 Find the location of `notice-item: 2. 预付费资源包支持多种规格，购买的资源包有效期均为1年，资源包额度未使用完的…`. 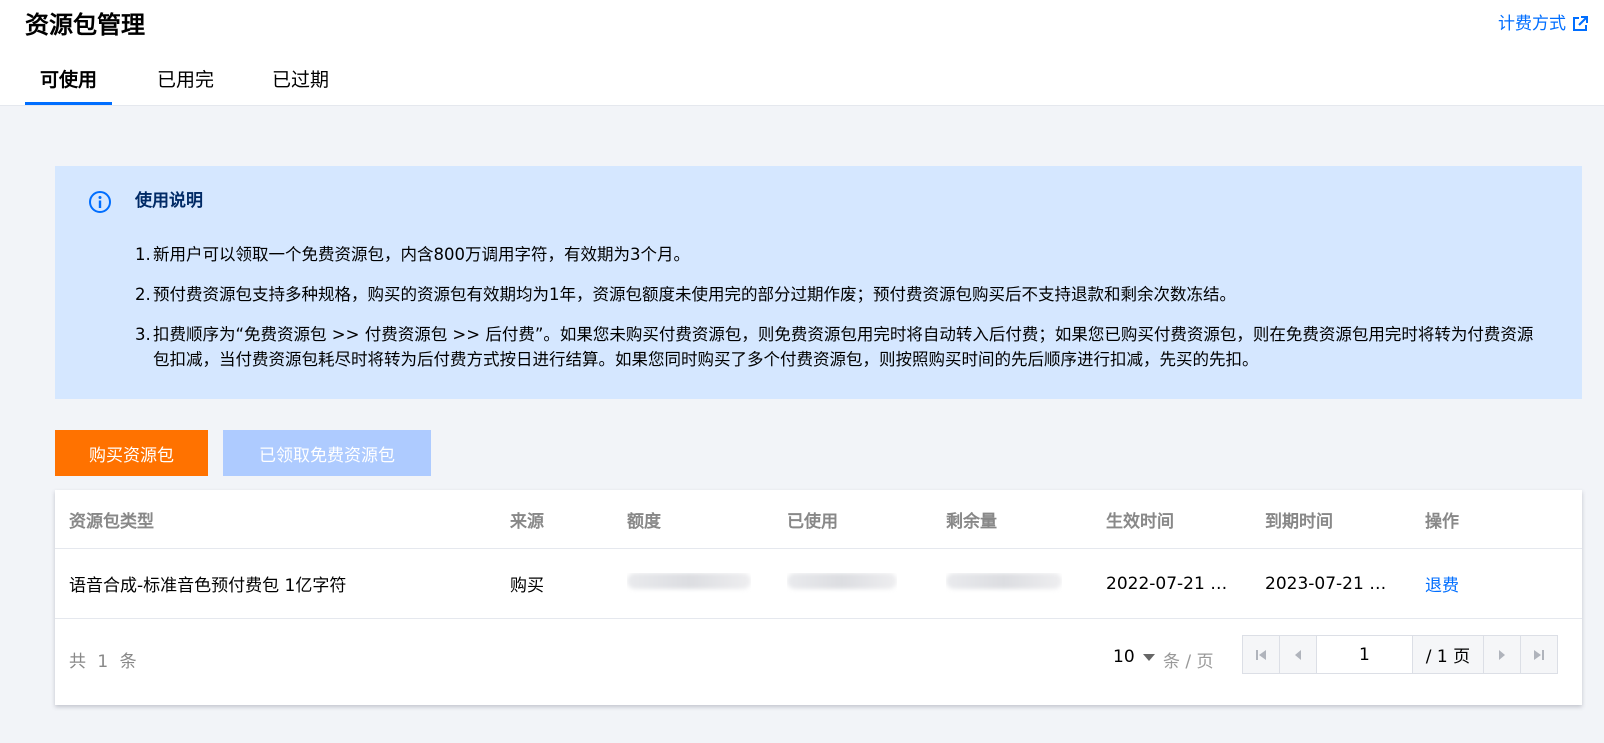

notice-item: 2. 预付费资源包支持多种规格，购买的资源包有效期均为1年，资源包额度未使用完的… is located at coordinates (835, 294).